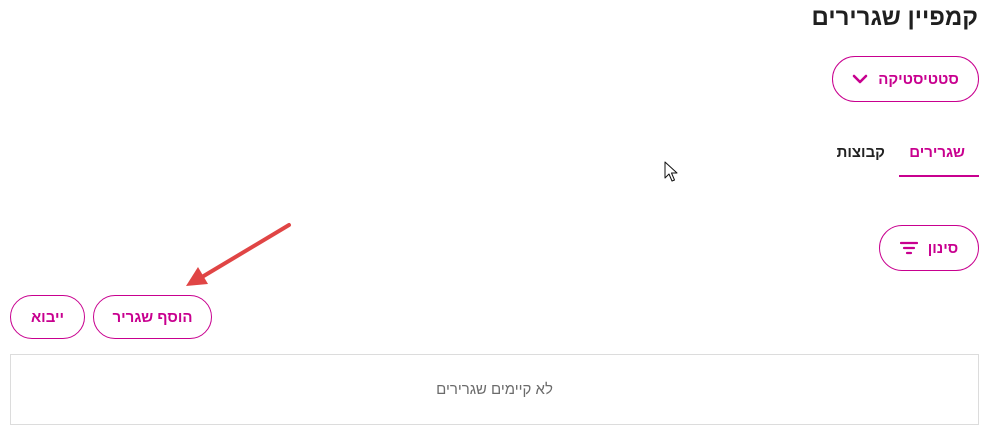  I want to click on tabs: שגרירים קבוצות, so click(901, 154).